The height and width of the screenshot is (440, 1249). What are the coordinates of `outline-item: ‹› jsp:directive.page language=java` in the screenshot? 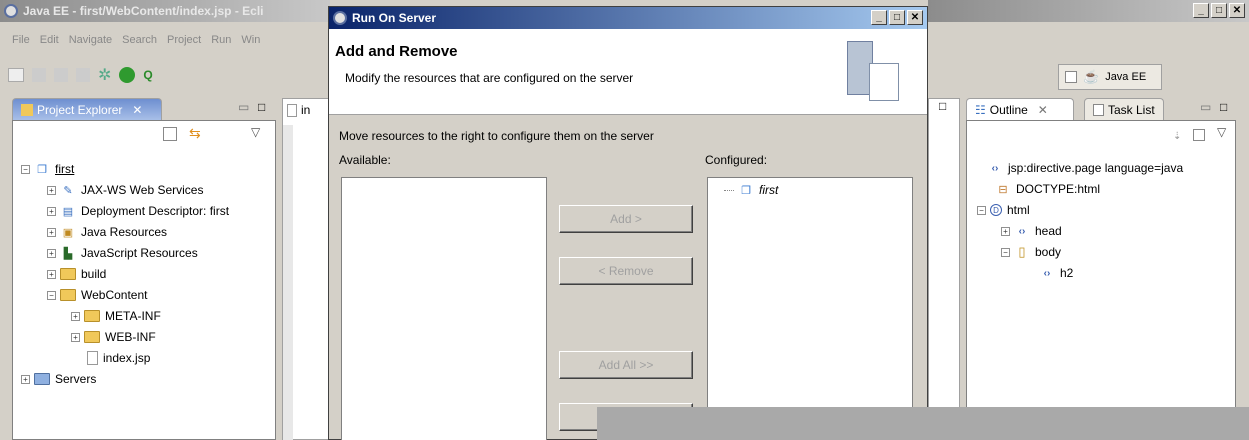 It's located at (1085, 168).